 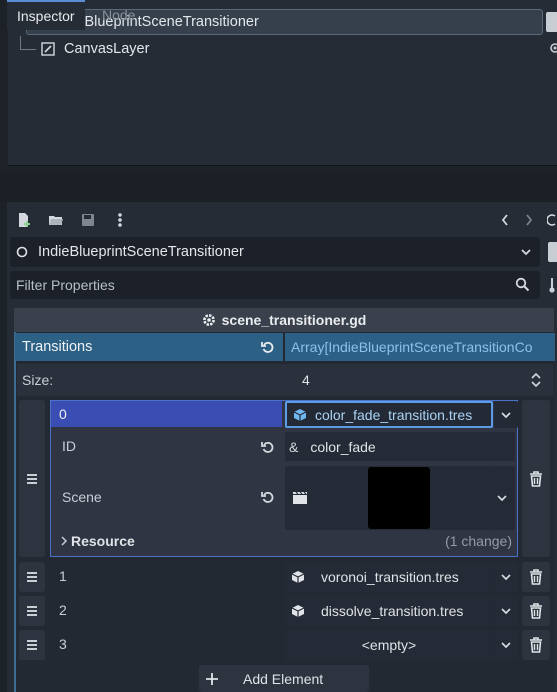 What do you see at coordinates (552, 48) in the screenshot?
I see `visibility-icon` at bounding box center [552, 48].